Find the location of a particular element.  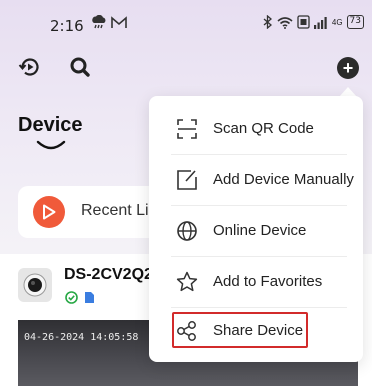

network-type-label: 4G is located at coordinates (337, 22).